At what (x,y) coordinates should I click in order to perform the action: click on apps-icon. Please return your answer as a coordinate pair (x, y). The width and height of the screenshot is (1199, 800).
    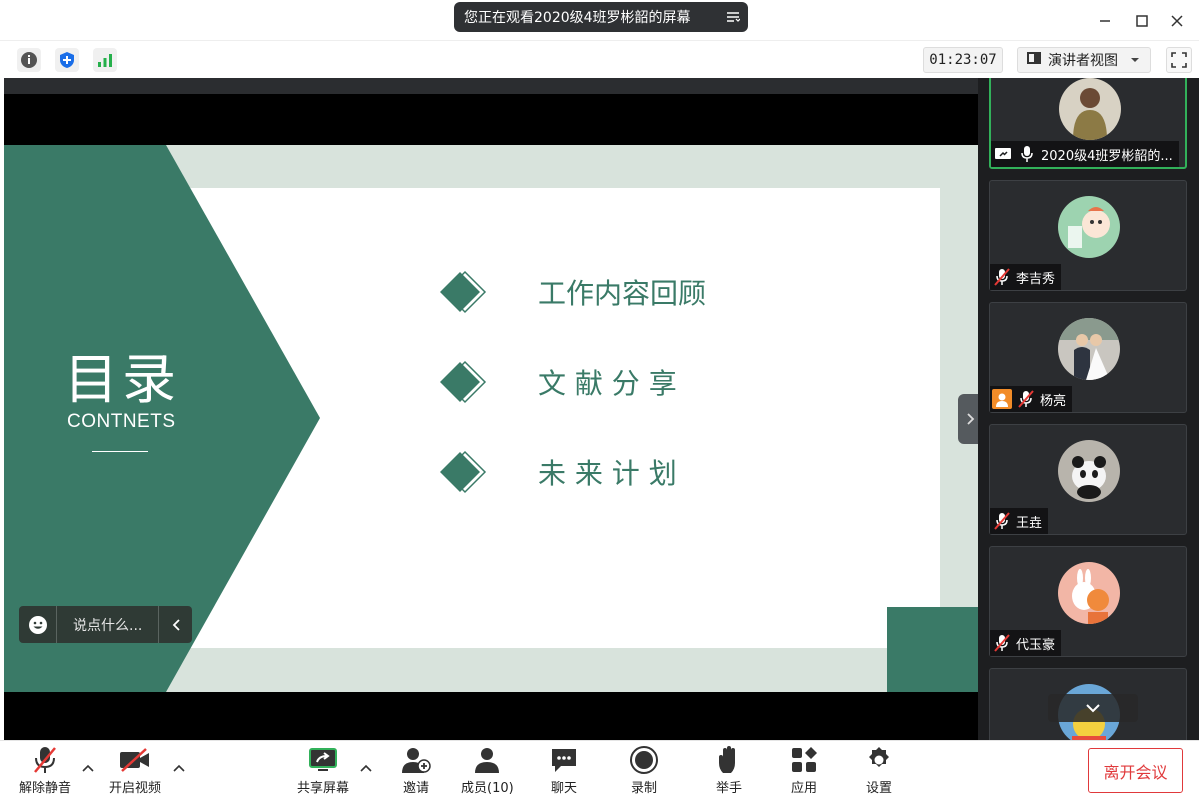
    Looking at the image, I should click on (804, 760).